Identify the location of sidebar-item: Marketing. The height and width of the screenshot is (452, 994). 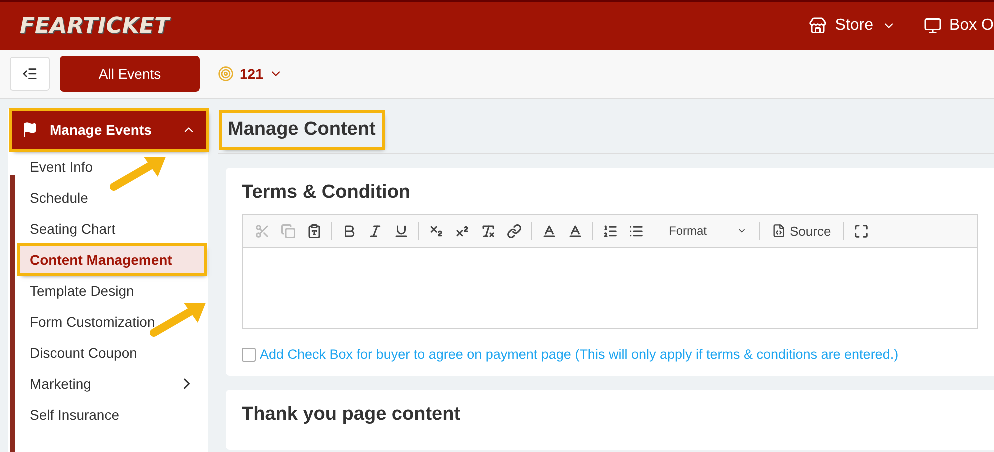
(112, 383).